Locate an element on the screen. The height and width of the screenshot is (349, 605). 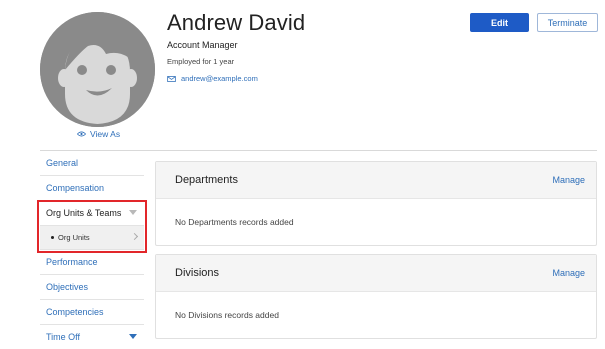
sidebar-subitem-label: Org Units is located at coordinates (74, 237).